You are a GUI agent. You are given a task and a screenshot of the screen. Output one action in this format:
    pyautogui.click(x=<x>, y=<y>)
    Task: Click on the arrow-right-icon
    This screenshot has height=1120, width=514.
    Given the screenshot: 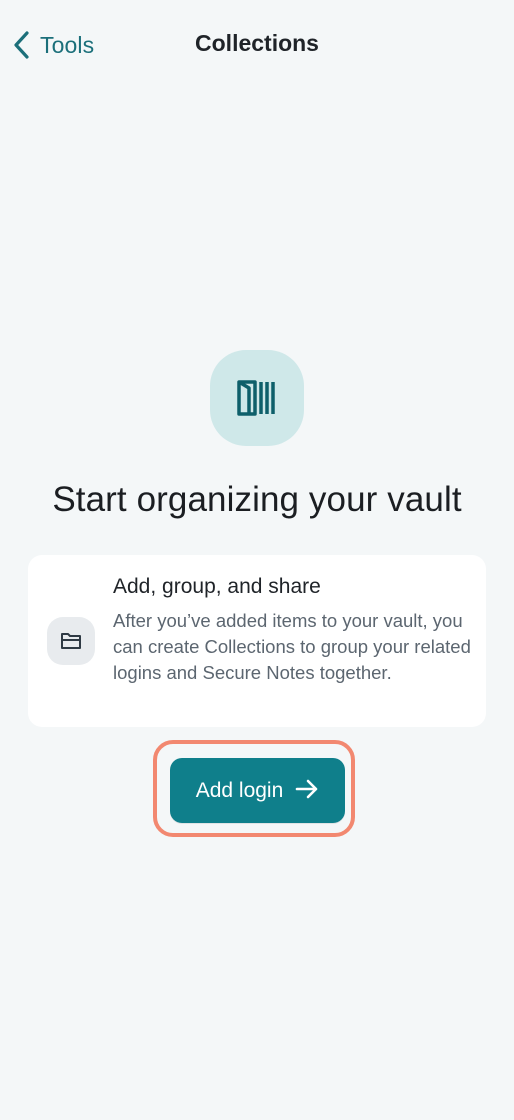 What is the action you would take?
    pyautogui.click(x=307, y=790)
    